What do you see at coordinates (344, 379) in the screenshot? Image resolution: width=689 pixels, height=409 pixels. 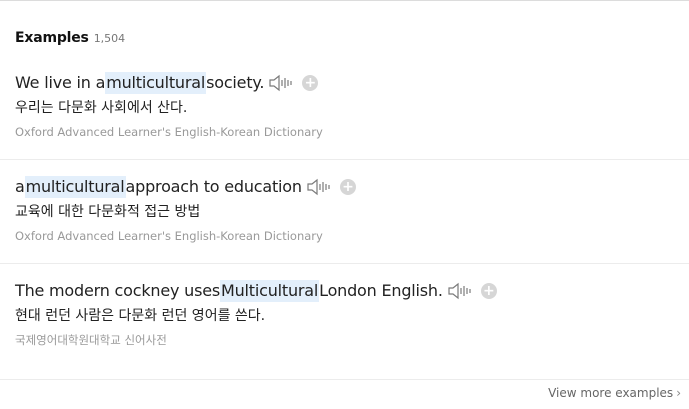 I see `footer-divider` at bounding box center [344, 379].